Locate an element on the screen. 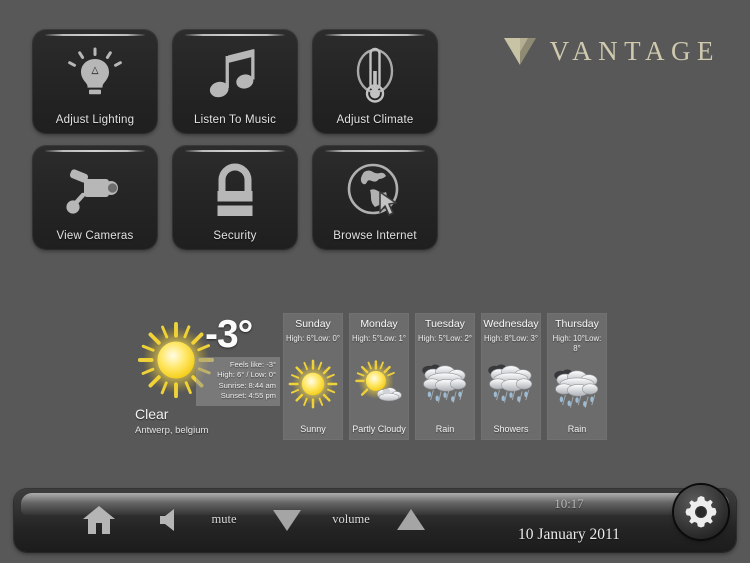 The image size is (750, 563). triangle-up-icon is located at coordinates (411, 519).